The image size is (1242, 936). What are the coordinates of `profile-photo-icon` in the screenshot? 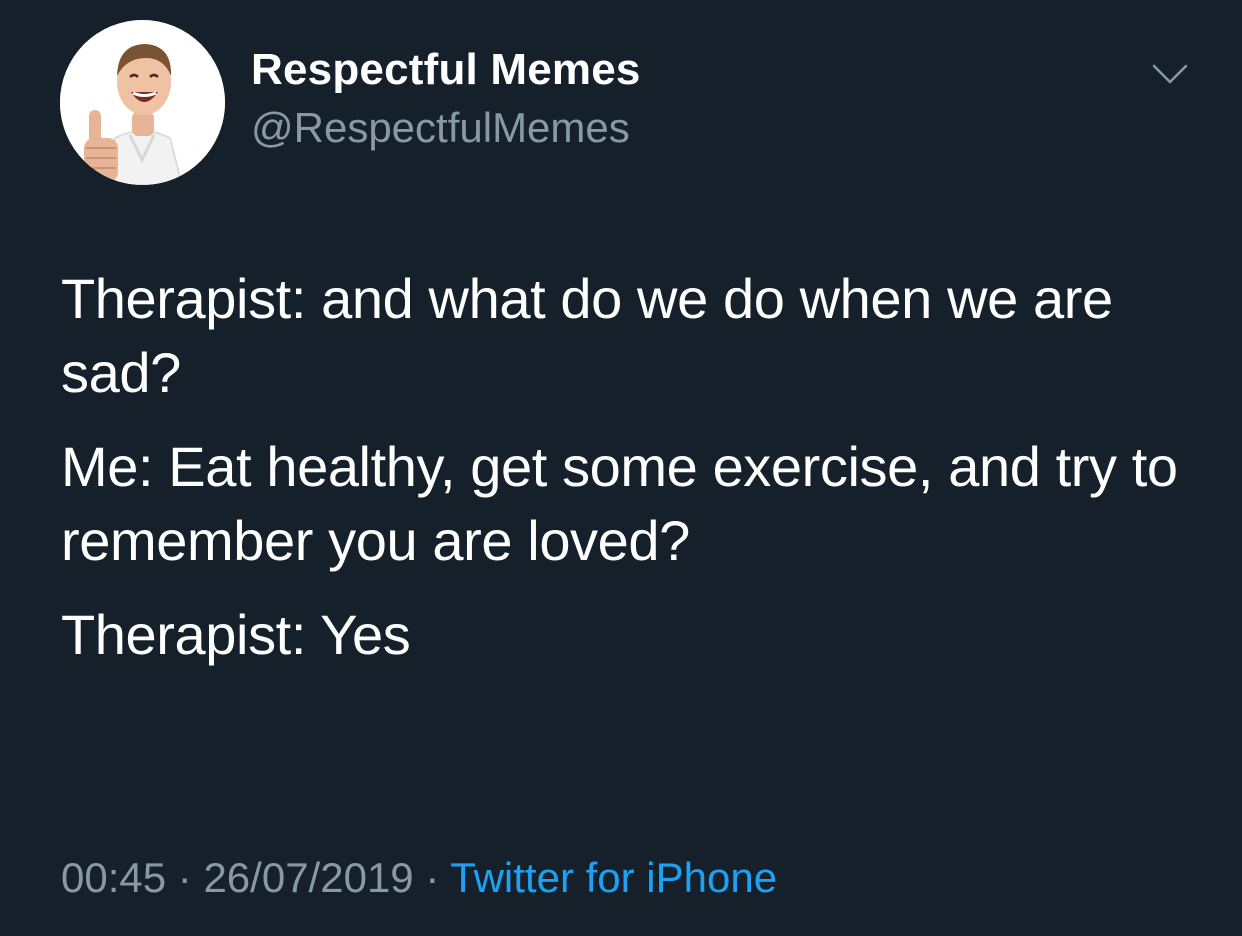 It's located at (142, 102).